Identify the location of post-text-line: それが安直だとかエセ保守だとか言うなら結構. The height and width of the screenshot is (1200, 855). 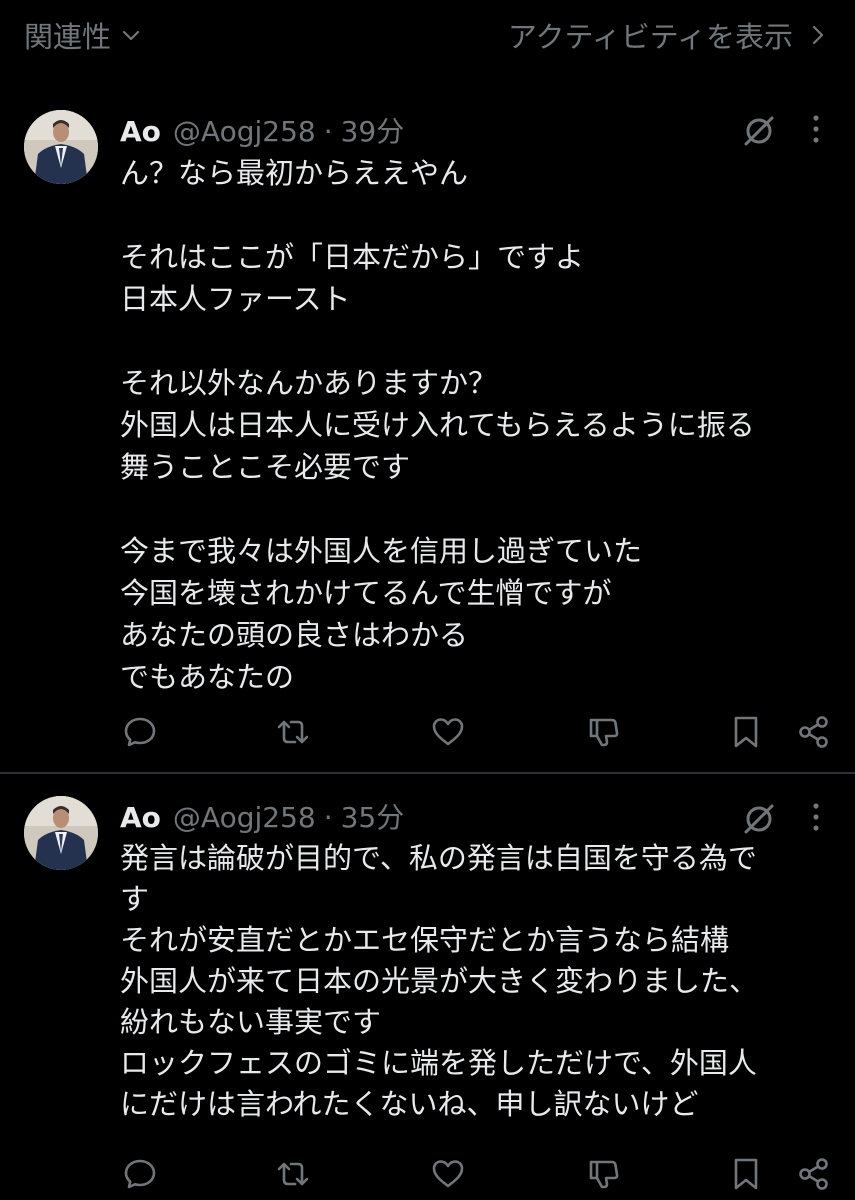
(425, 940).